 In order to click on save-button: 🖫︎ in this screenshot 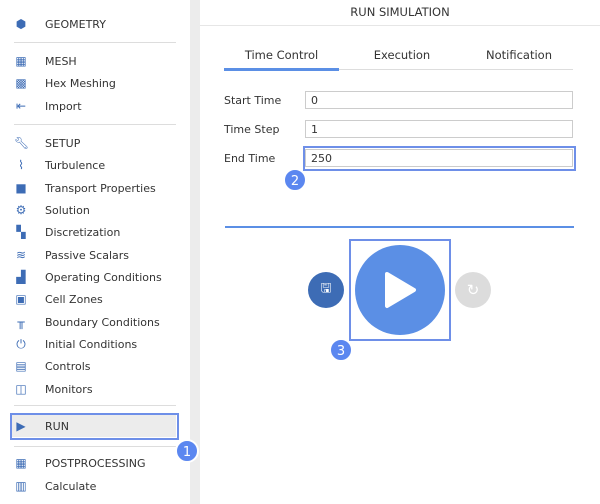, I will do `click(326, 290)`.